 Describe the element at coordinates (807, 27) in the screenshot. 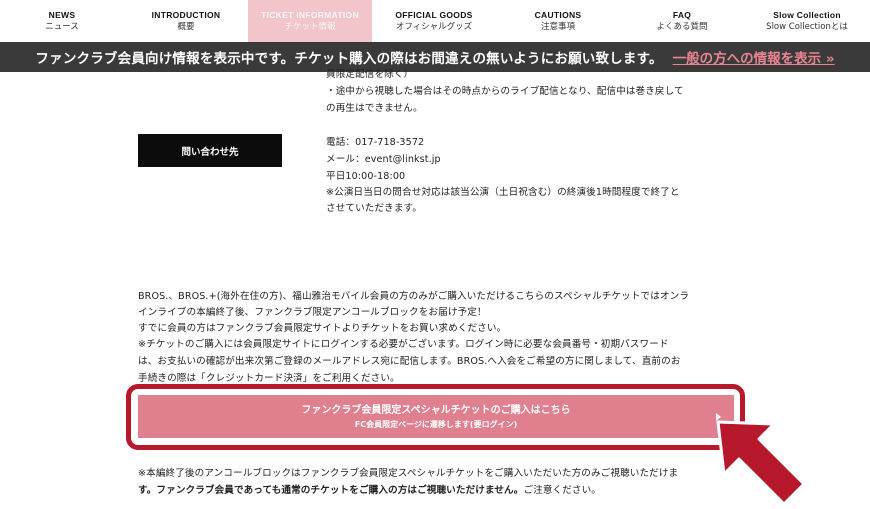

I see `nav-item-ja-label: Slow Collectionとは` at that location.